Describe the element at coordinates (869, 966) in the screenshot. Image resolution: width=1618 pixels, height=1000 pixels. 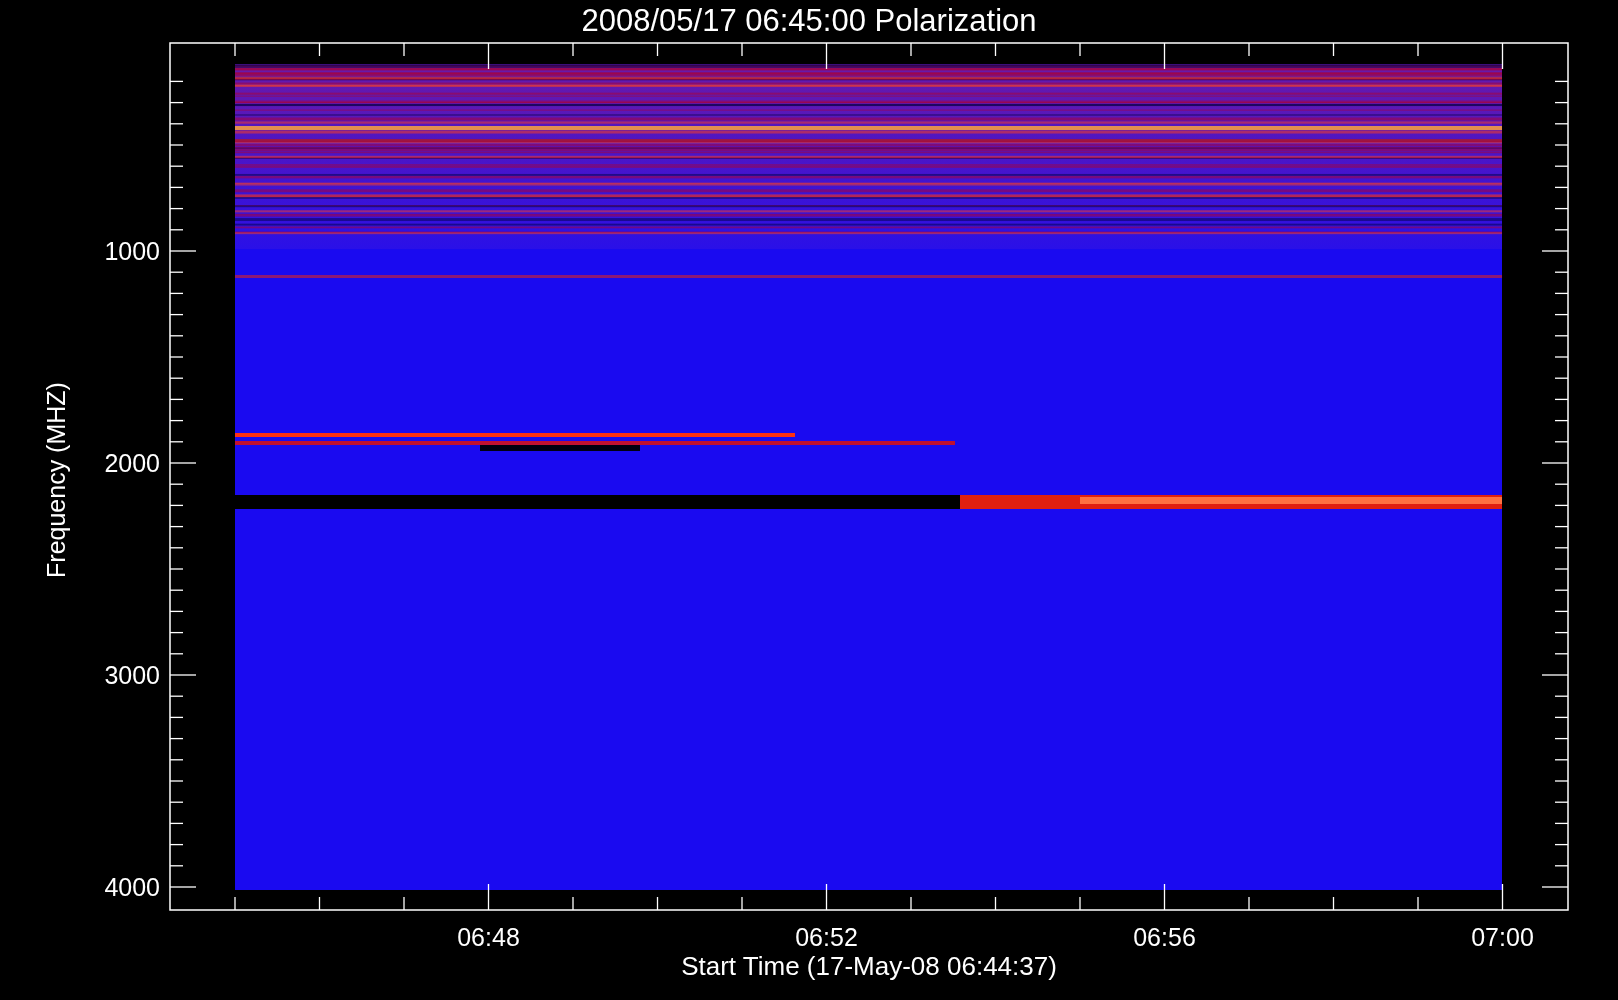
I see `x-axis-title: Start Time (17-May-08 06:44:37)` at that location.